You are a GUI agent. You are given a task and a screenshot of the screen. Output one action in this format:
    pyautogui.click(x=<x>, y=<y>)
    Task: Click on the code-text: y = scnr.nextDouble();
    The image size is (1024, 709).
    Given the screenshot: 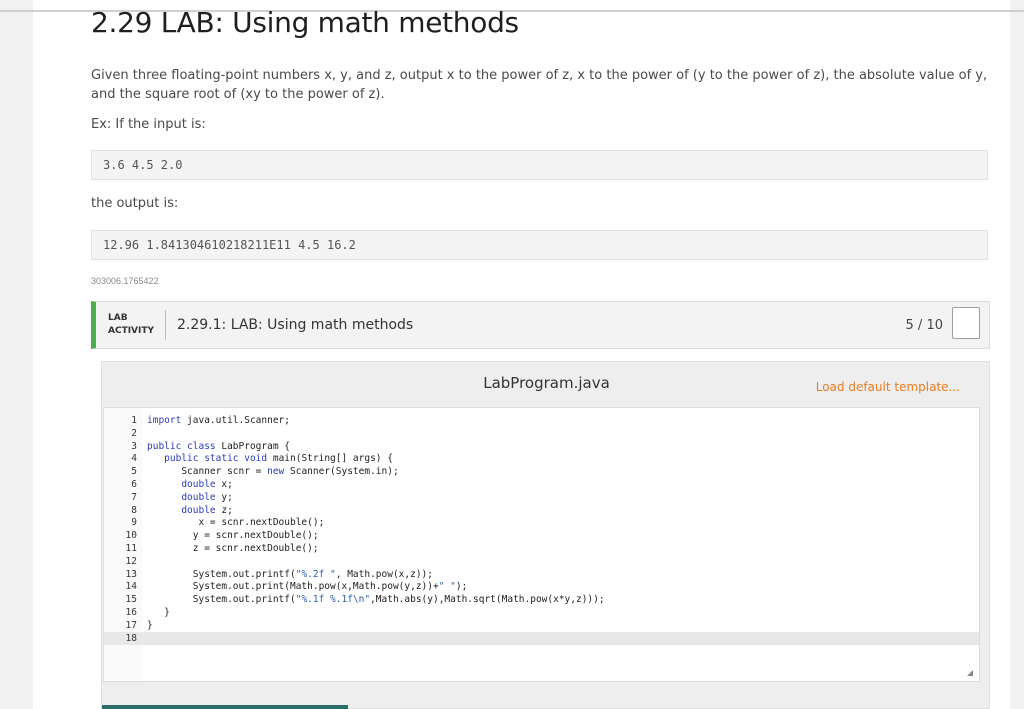 What is the action you would take?
    pyautogui.click(x=233, y=535)
    